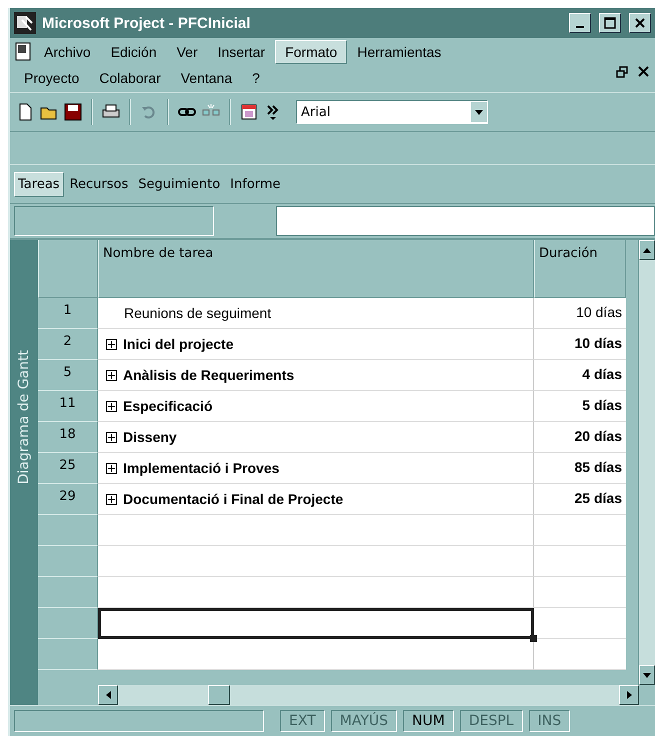  Describe the element at coordinates (67, 52) in the screenshot. I see `menu-item: Archivo` at that location.